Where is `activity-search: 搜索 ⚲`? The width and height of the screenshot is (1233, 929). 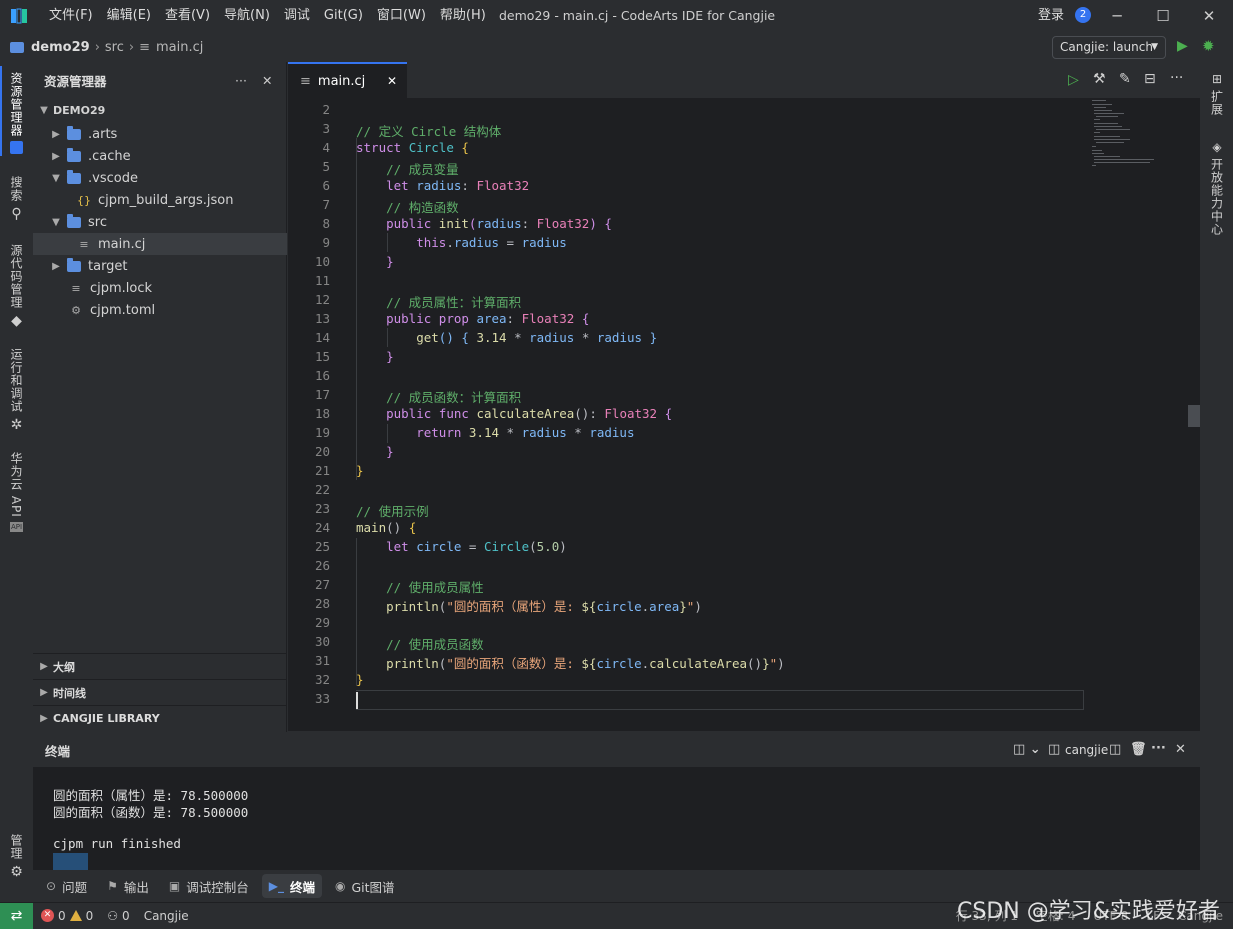 activity-search: 搜索 ⚲ is located at coordinates (16, 199).